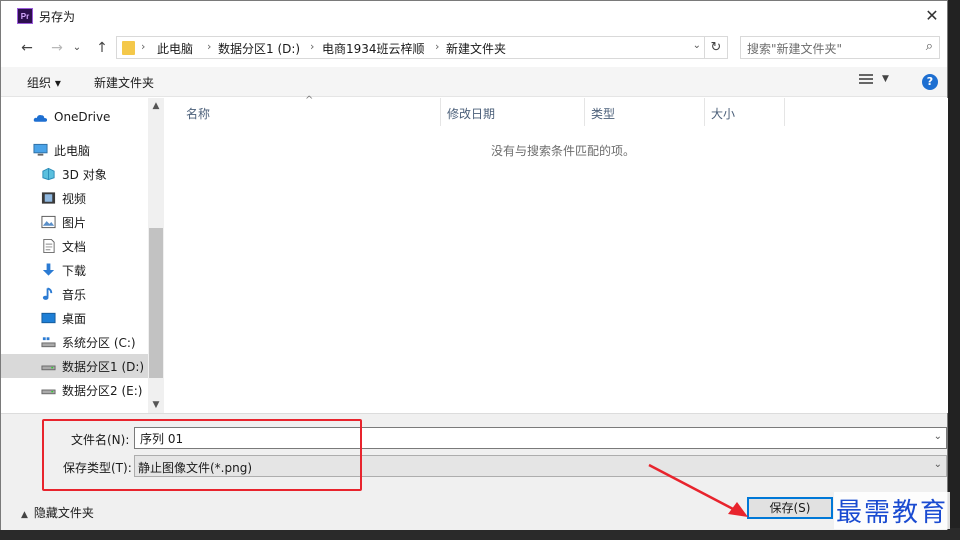  I want to click on sidebar-item-this-pc: 此电脑, so click(74, 150).